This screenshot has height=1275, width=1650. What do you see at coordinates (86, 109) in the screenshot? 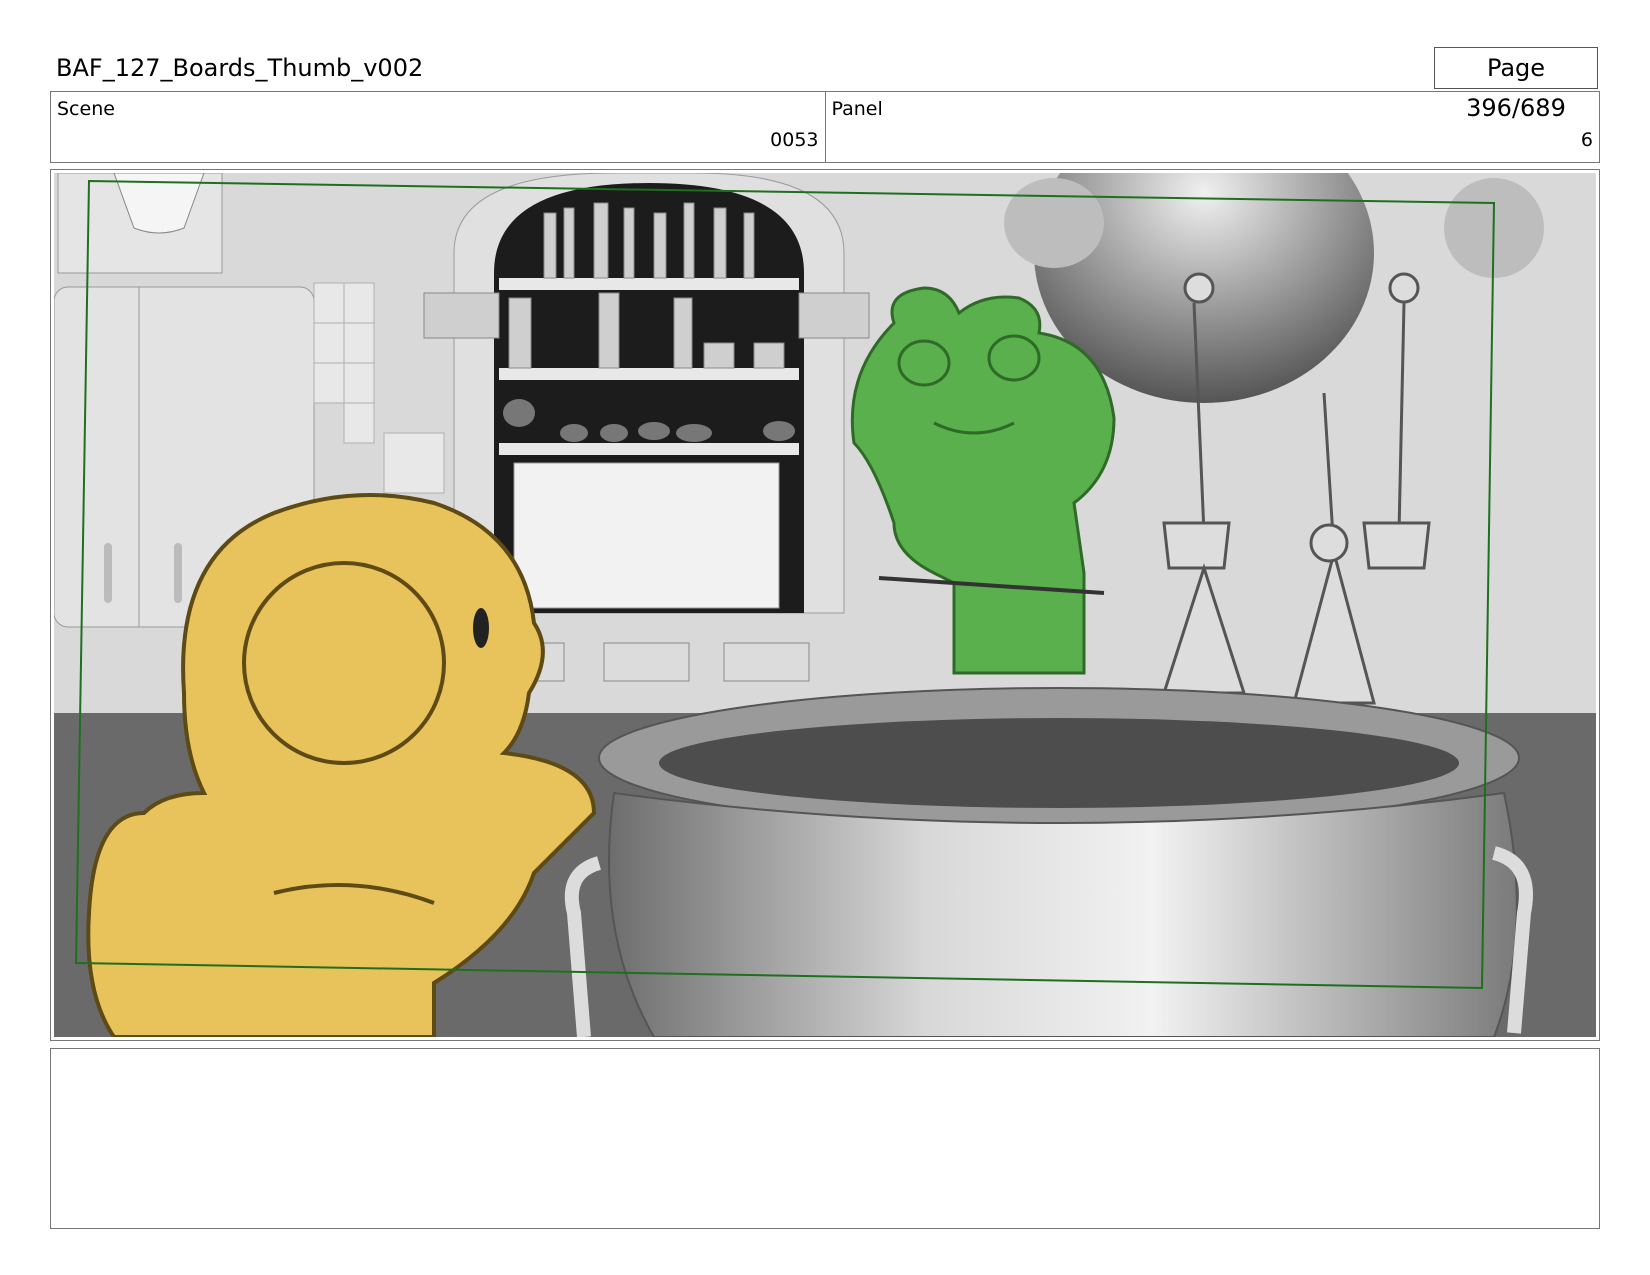
I see `scene-label: Scene` at bounding box center [86, 109].